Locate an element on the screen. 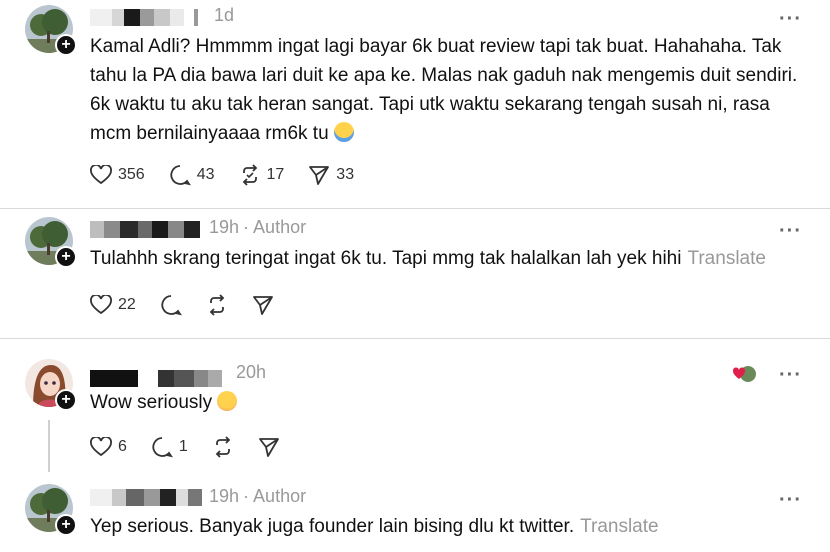 The height and width of the screenshot is (552, 830). post-time: 20h is located at coordinates (251, 372).